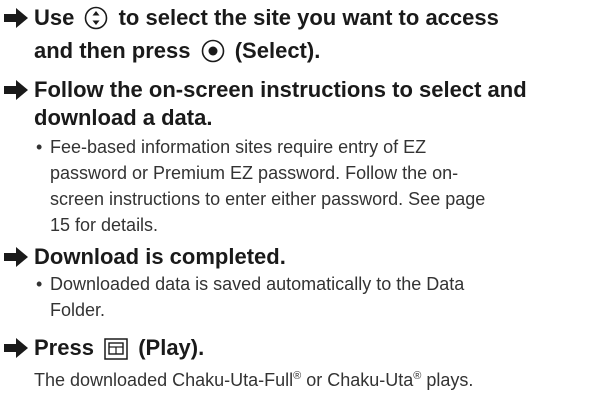  I want to click on step-text-after: (Select)., so click(277, 50).